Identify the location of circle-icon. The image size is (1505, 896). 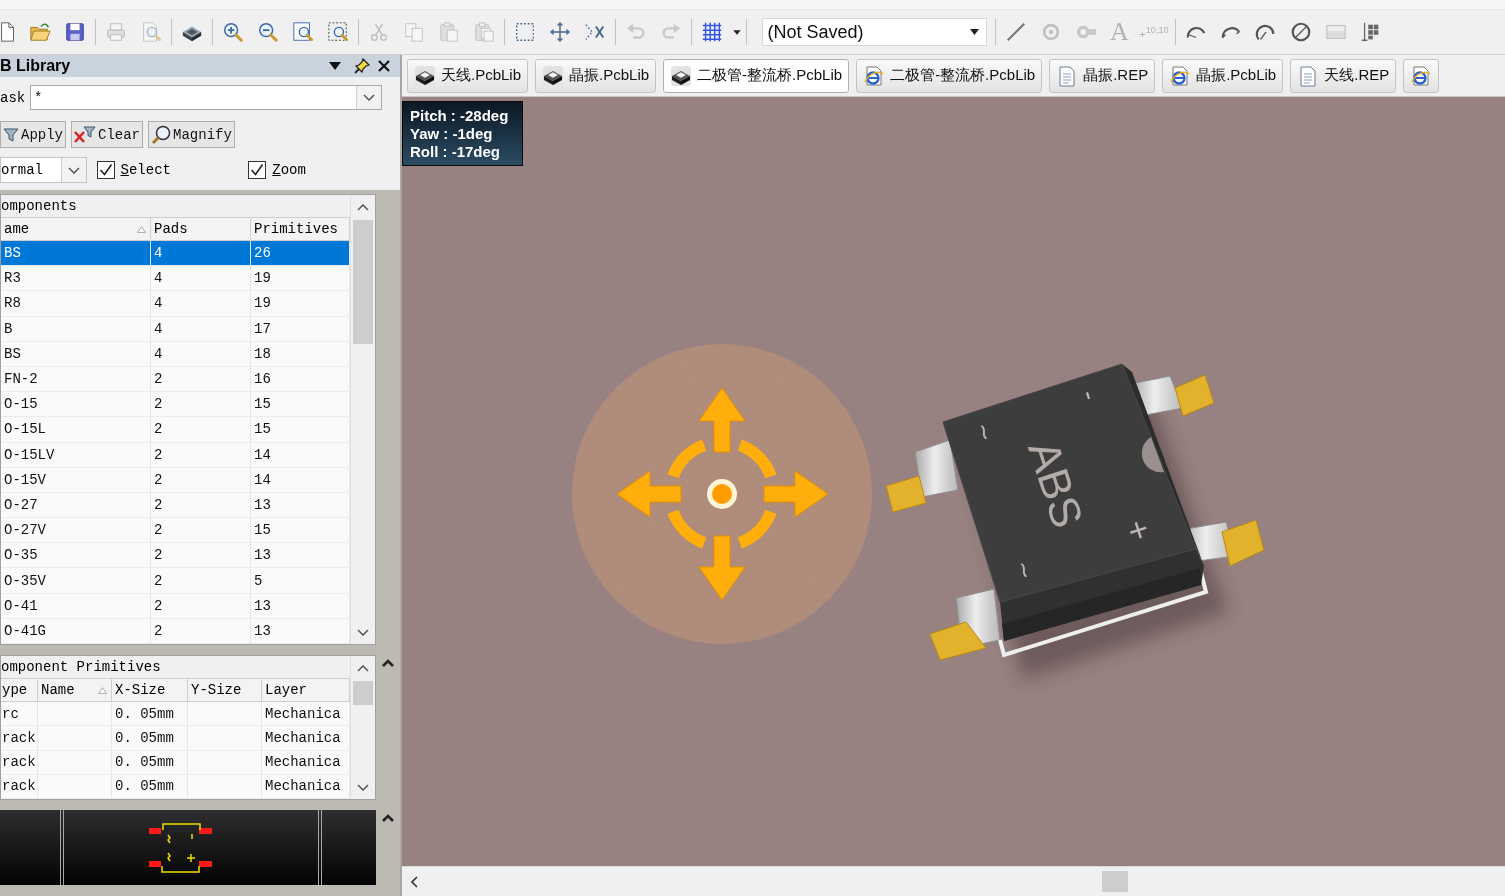
(1301, 32).